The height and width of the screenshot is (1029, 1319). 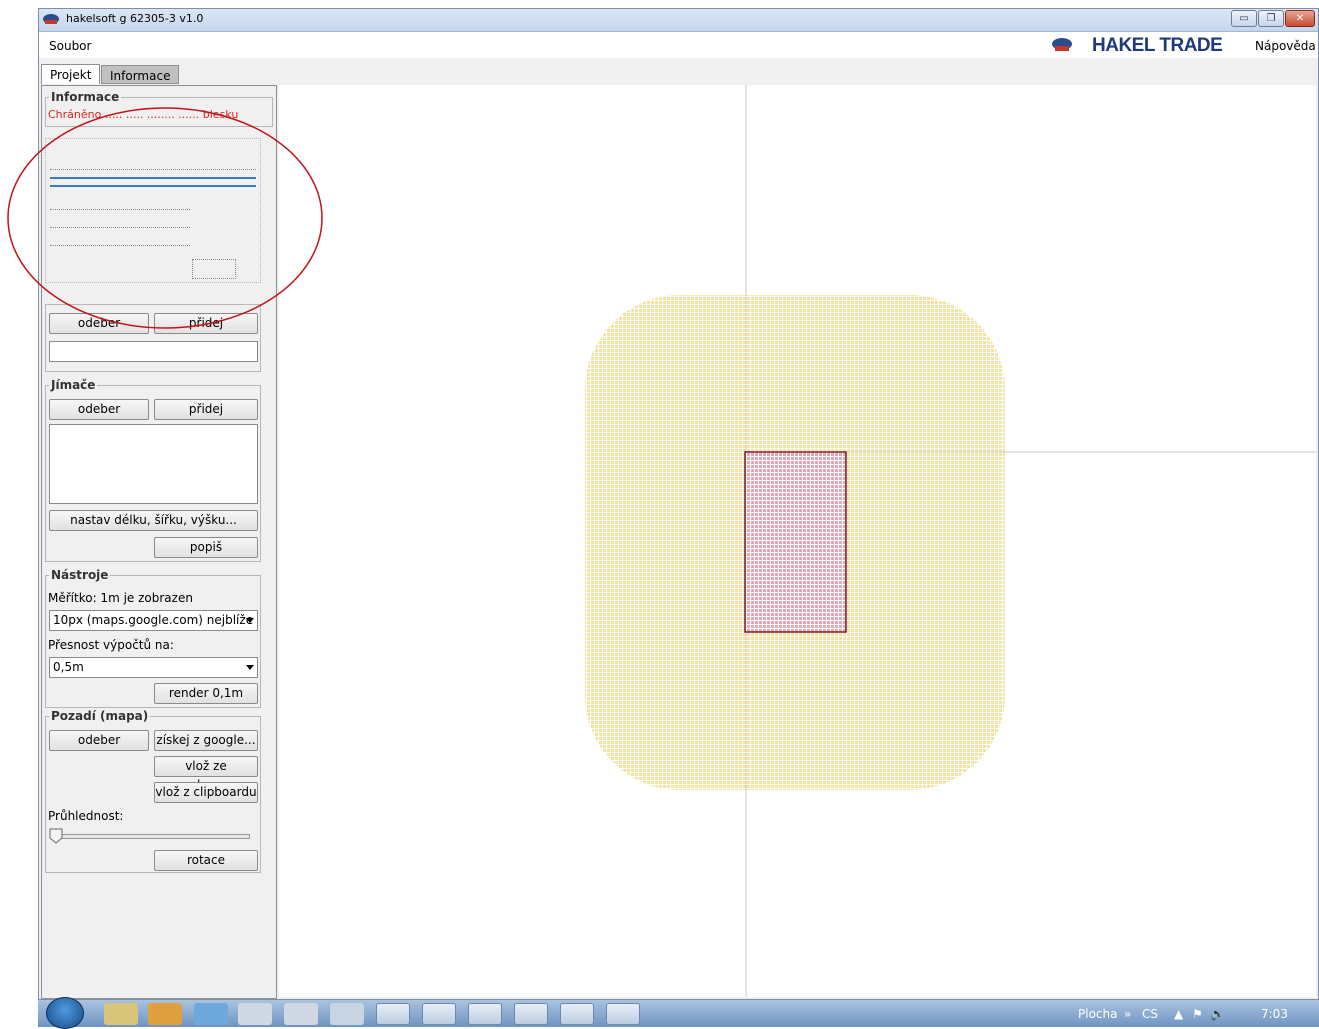 I want to click on skype-icon, so click(x=531, y=1014).